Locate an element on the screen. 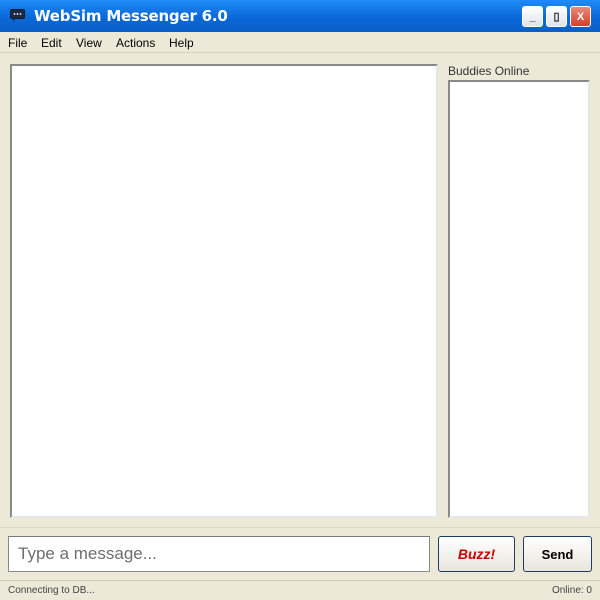 The image size is (600, 600). window-title: WebSim Messenger 6.0 is located at coordinates (131, 16).